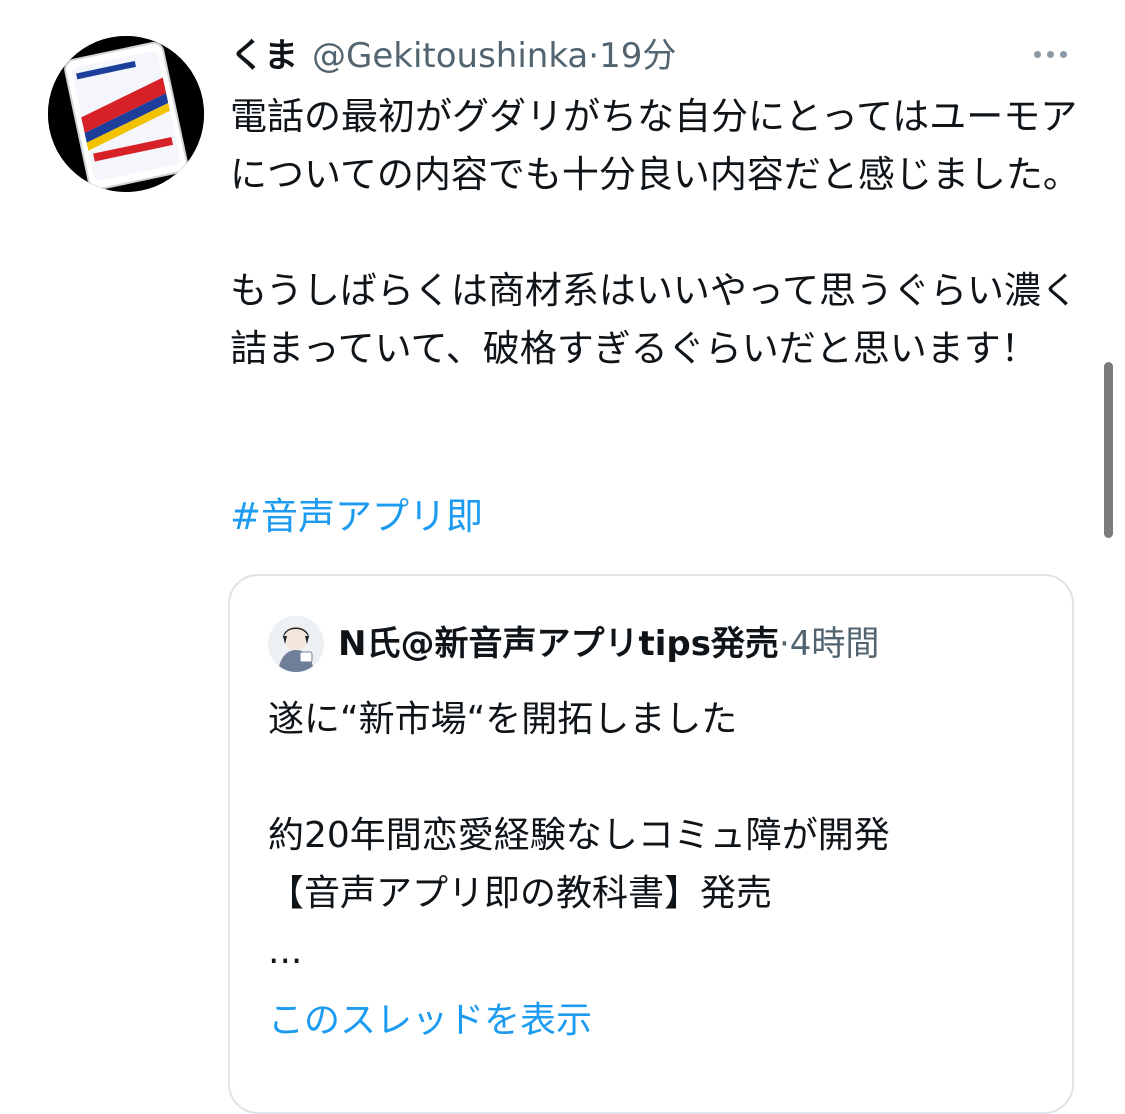 The image size is (1125, 1114). What do you see at coordinates (264, 56) in the screenshot?
I see `display-name: くま` at bounding box center [264, 56].